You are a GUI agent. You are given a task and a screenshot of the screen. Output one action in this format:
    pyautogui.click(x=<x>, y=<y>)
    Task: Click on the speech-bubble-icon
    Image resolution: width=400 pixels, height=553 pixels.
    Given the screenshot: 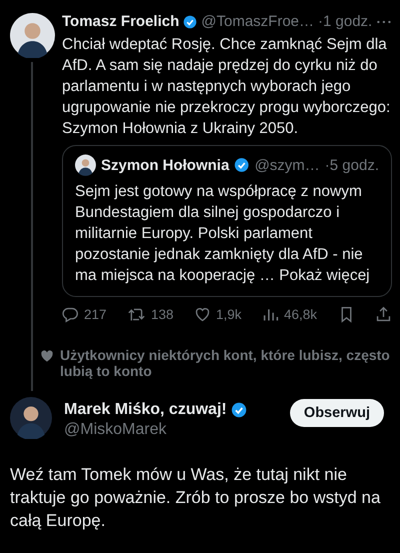 What is the action you would take?
    pyautogui.click(x=70, y=314)
    